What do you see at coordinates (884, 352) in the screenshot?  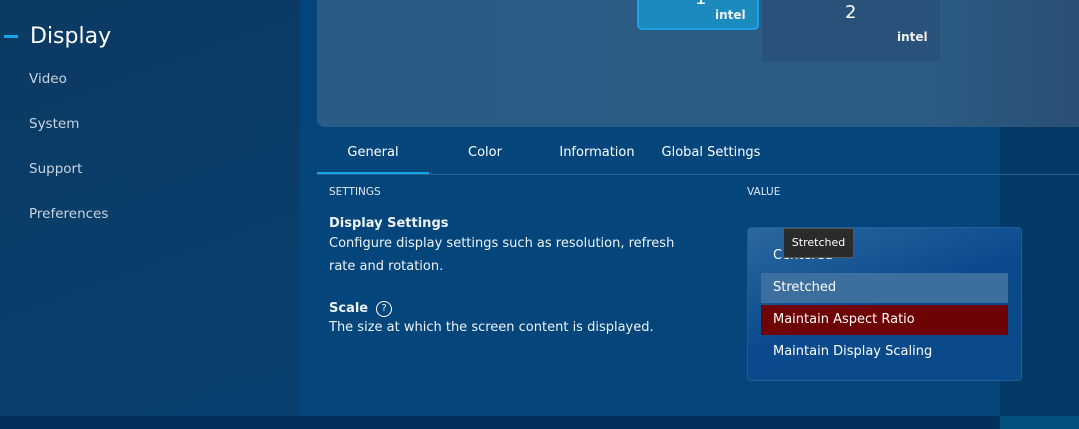 I see `option-maintain-display-scaling: Maintain Display Scaling` at bounding box center [884, 352].